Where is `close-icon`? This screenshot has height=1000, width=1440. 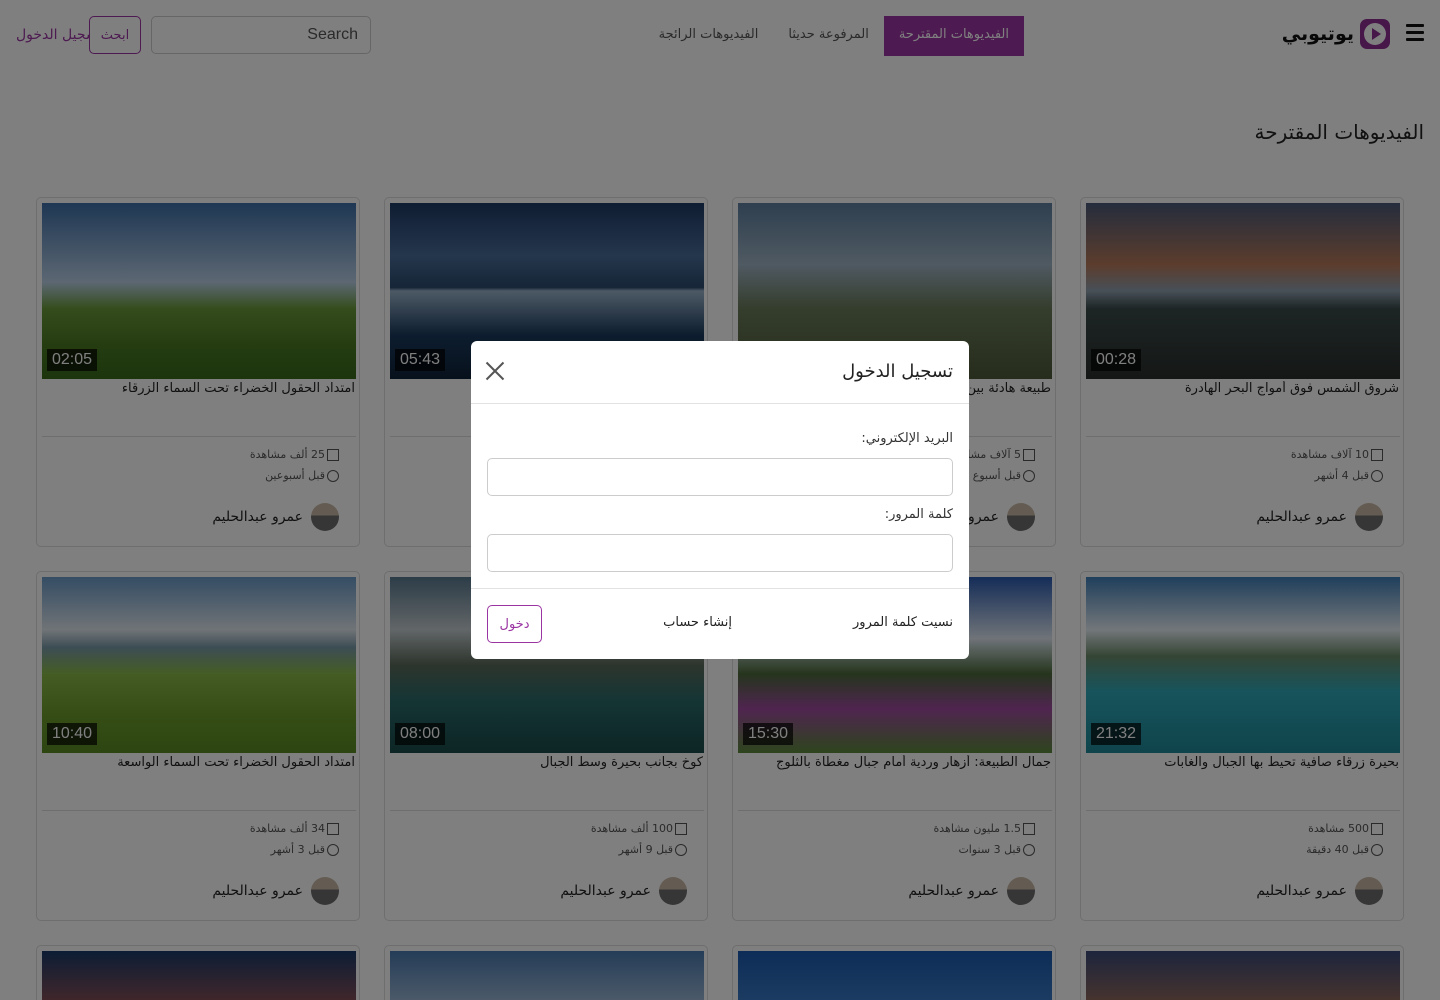 close-icon is located at coordinates (495, 371).